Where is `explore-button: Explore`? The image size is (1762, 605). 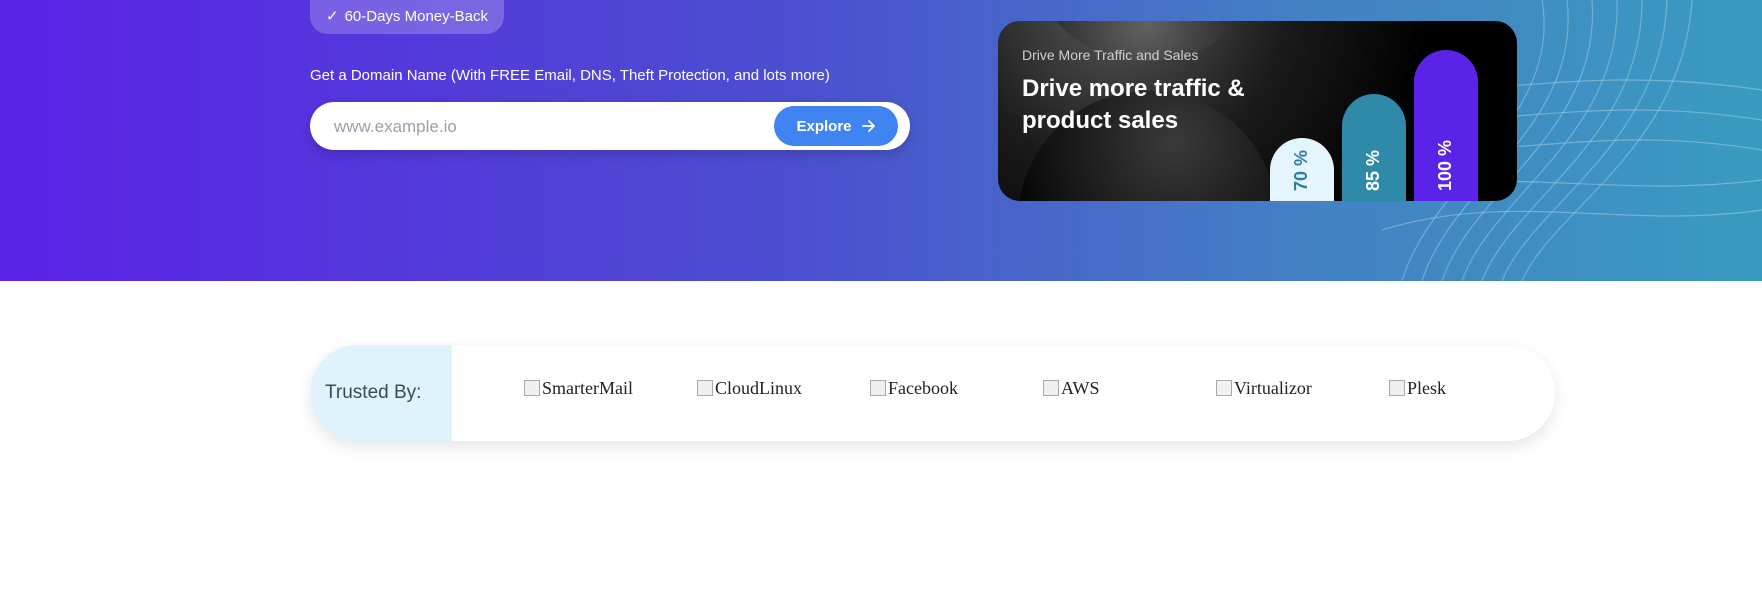
explore-button: Explore is located at coordinates (836, 126).